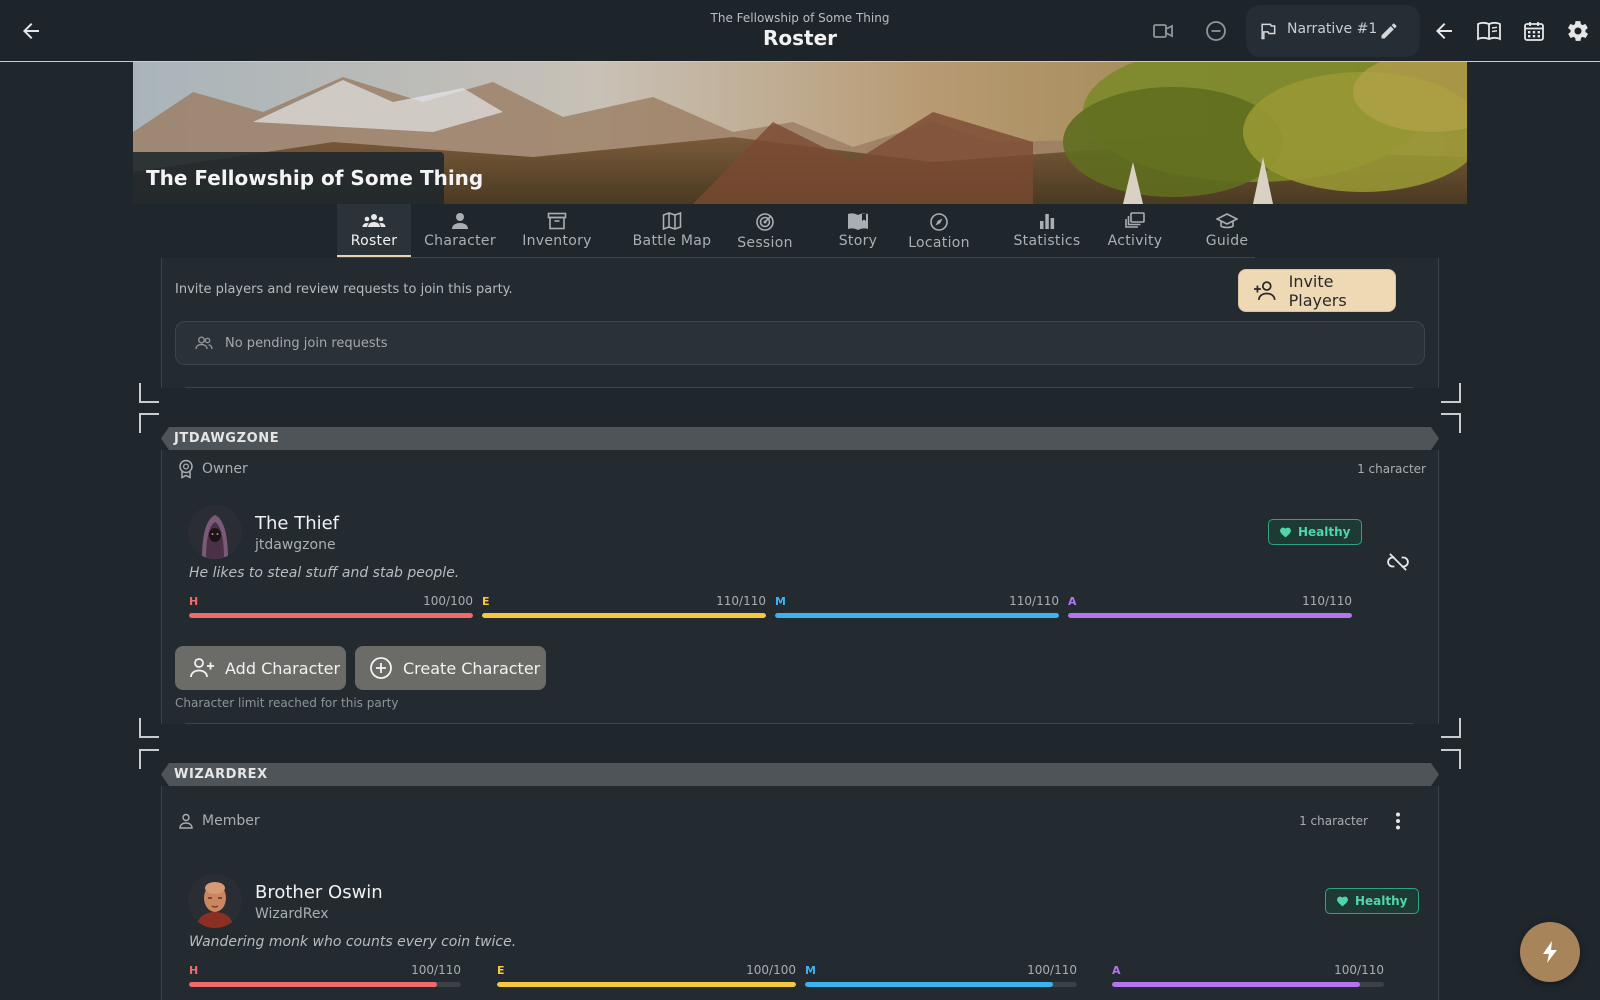  I want to click on player-role: Member, so click(231, 821).